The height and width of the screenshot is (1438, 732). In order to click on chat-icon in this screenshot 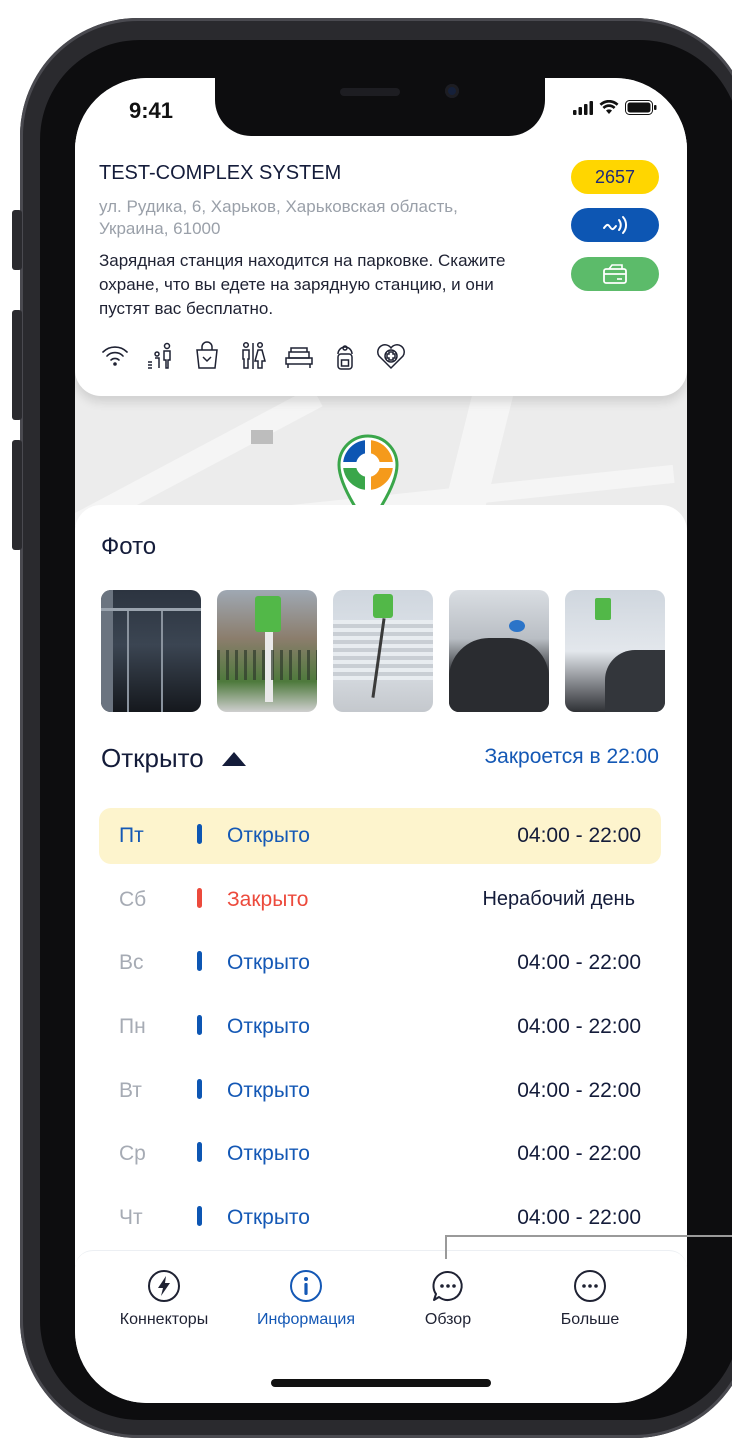, I will do `click(447, 1285)`.